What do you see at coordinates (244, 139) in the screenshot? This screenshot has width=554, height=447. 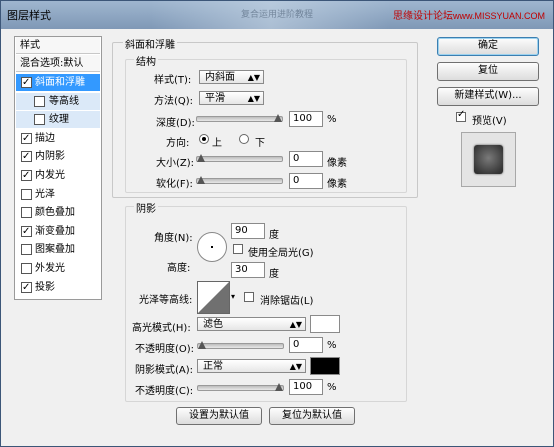 I see `direction-down-radio` at bounding box center [244, 139].